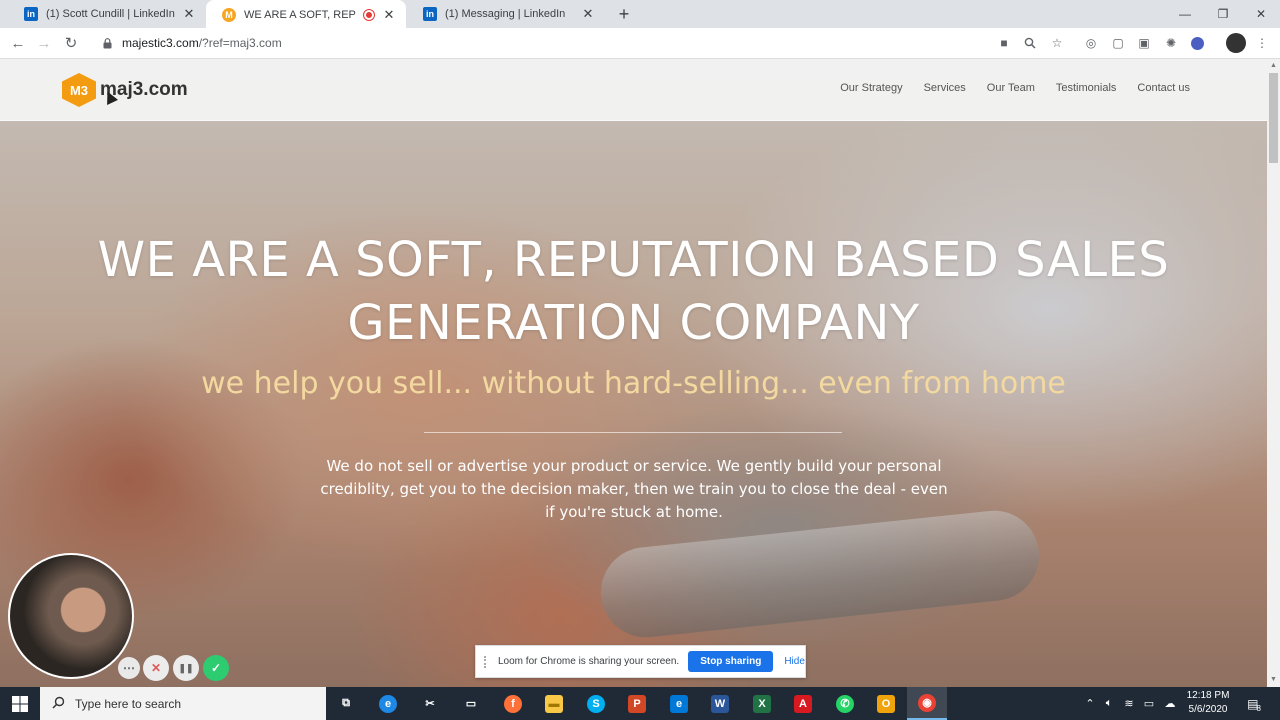  What do you see at coordinates (1208, 703) in the screenshot?
I see `taskbar-clock: 12:18 PM 5/6/2020` at bounding box center [1208, 703].